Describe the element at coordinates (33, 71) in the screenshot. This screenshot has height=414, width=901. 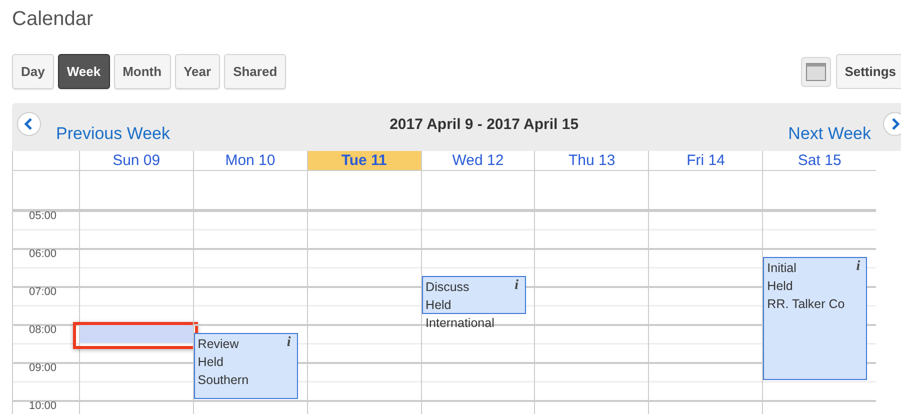
I see `view-tab: Day` at that location.